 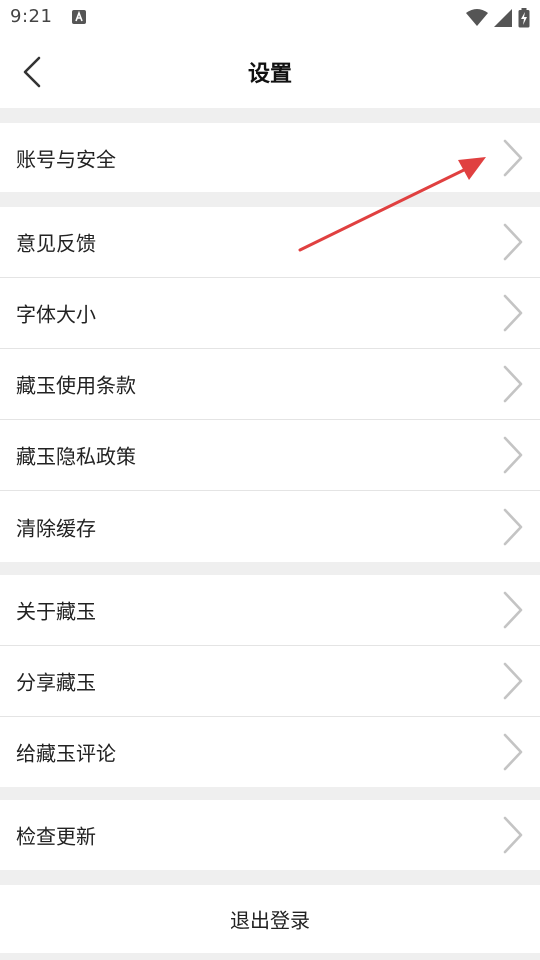 What do you see at coordinates (56, 314) in the screenshot?
I see `settings-item-label: 字体大小` at bounding box center [56, 314].